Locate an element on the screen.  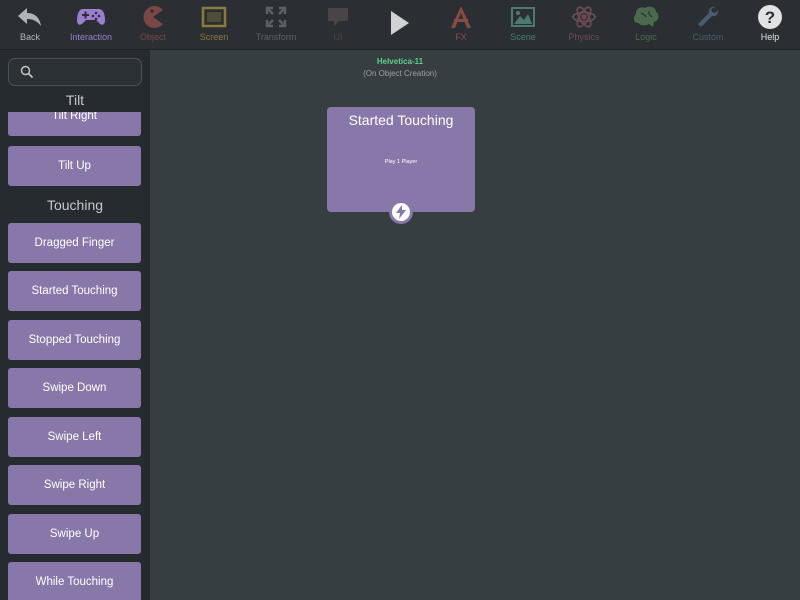
list-item-swipe-down: Swipe Down is located at coordinates (74, 388).